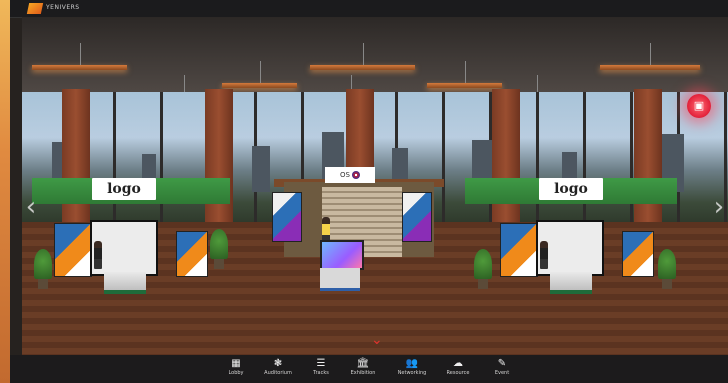 The height and width of the screenshot is (383, 728). Describe the element at coordinates (355, 175) in the screenshot. I see `stage-logo-icon` at that location.